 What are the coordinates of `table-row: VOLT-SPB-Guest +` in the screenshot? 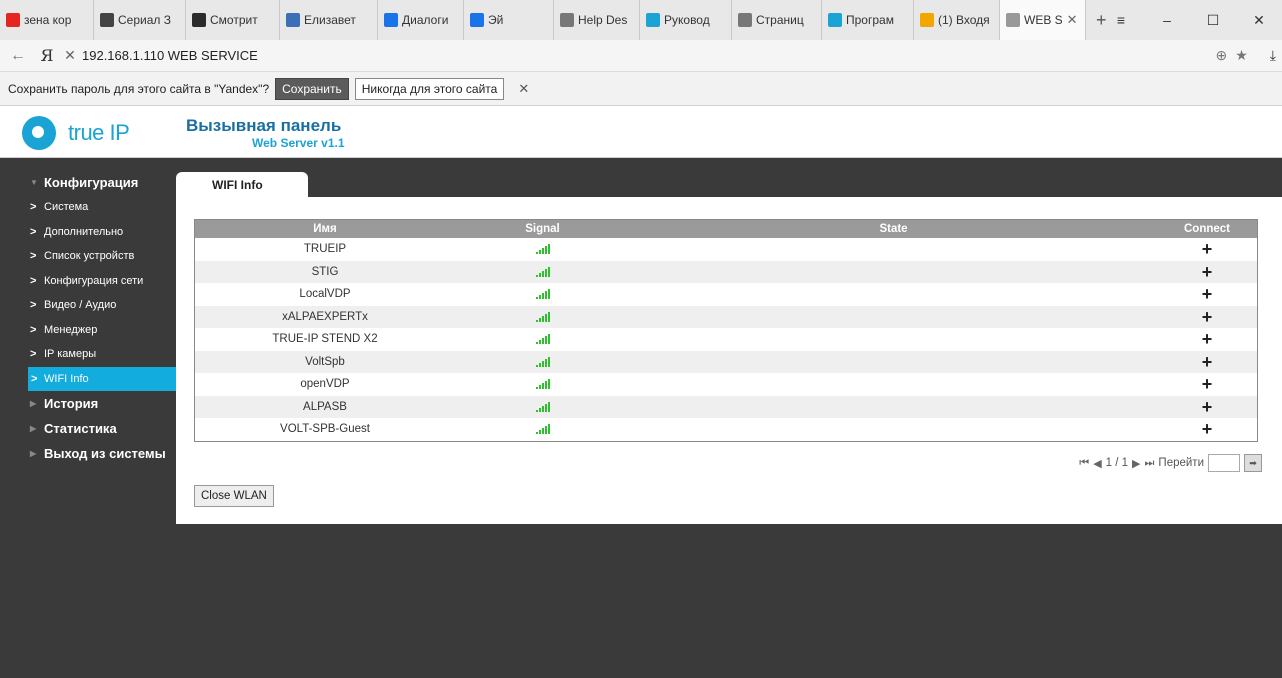 It's located at (726, 429).